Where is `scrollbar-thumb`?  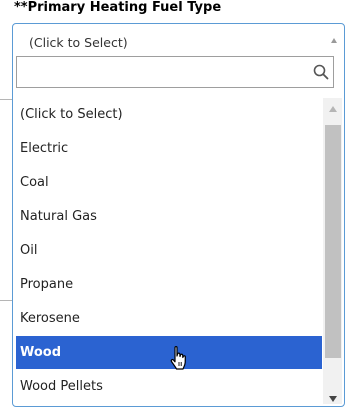 scrollbar-thumb is located at coordinates (333, 241).